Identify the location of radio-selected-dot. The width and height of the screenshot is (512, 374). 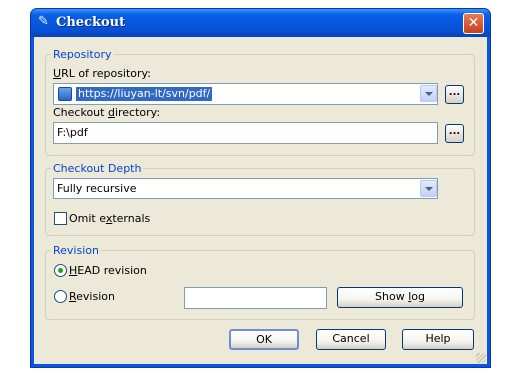
(60, 270).